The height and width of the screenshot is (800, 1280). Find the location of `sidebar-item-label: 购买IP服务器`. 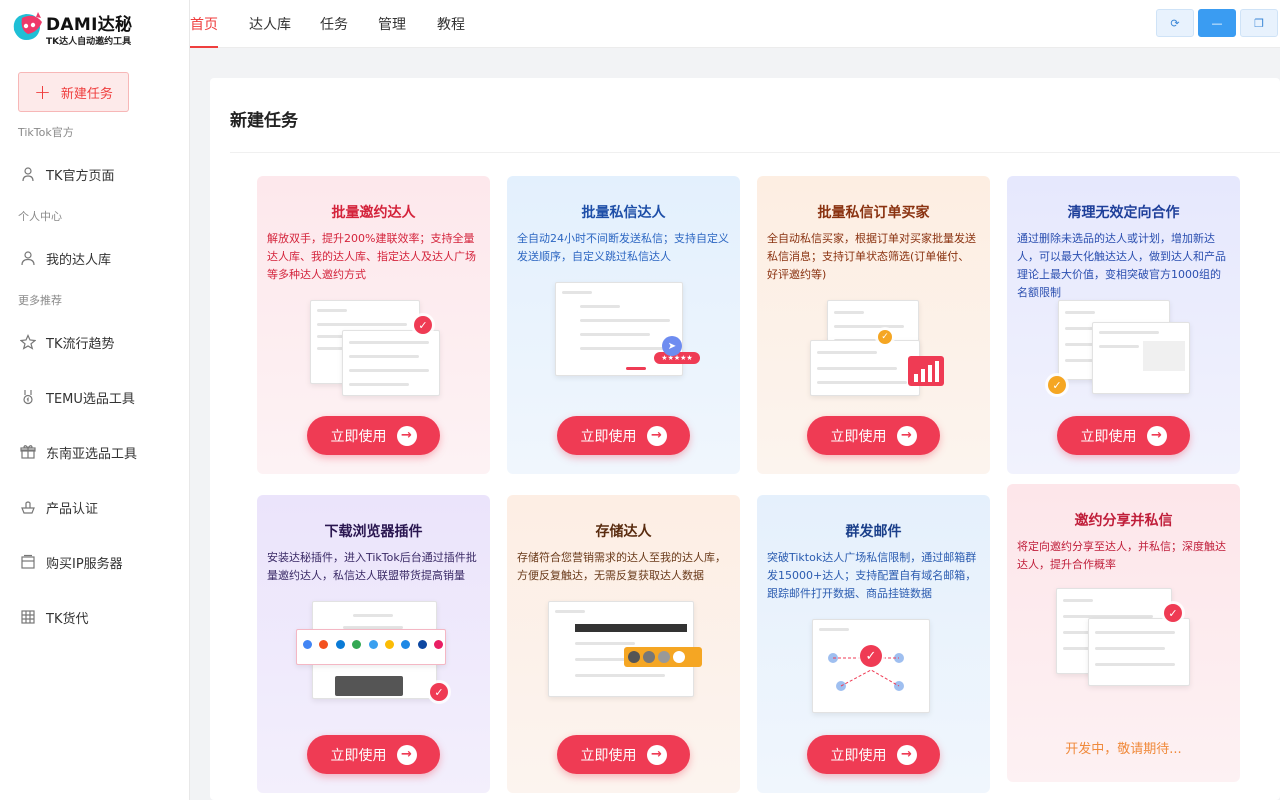

sidebar-item-label: 购买IP服务器 is located at coordinates (84, 564).